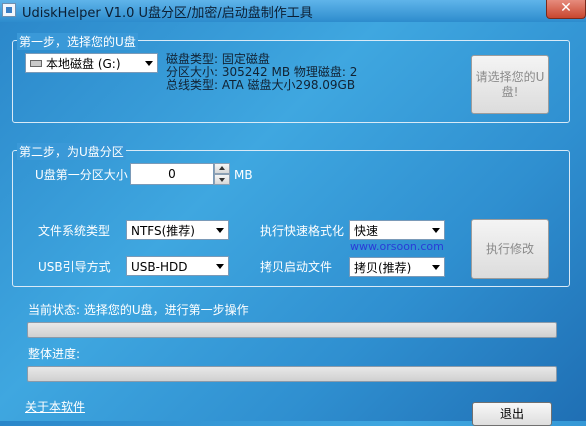  What do you see at coordinates (36, 63) in the screenshot?
I see `usb-drive-icon` at bounding box center [36, 63].